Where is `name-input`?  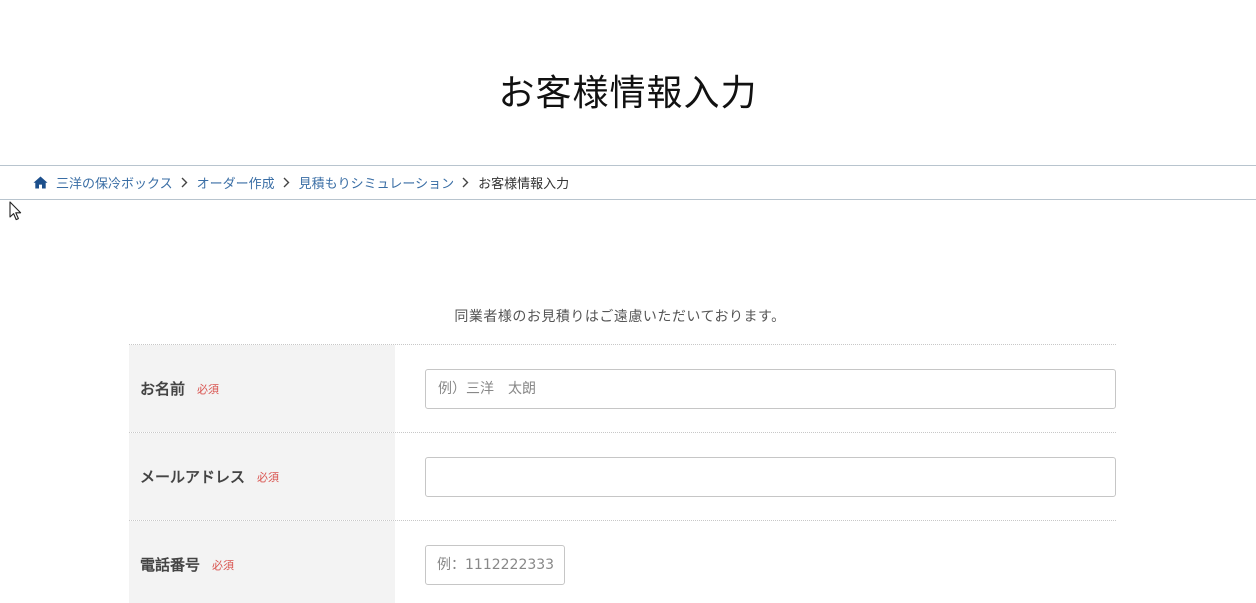
name-input is located at coordinates (770, 388).